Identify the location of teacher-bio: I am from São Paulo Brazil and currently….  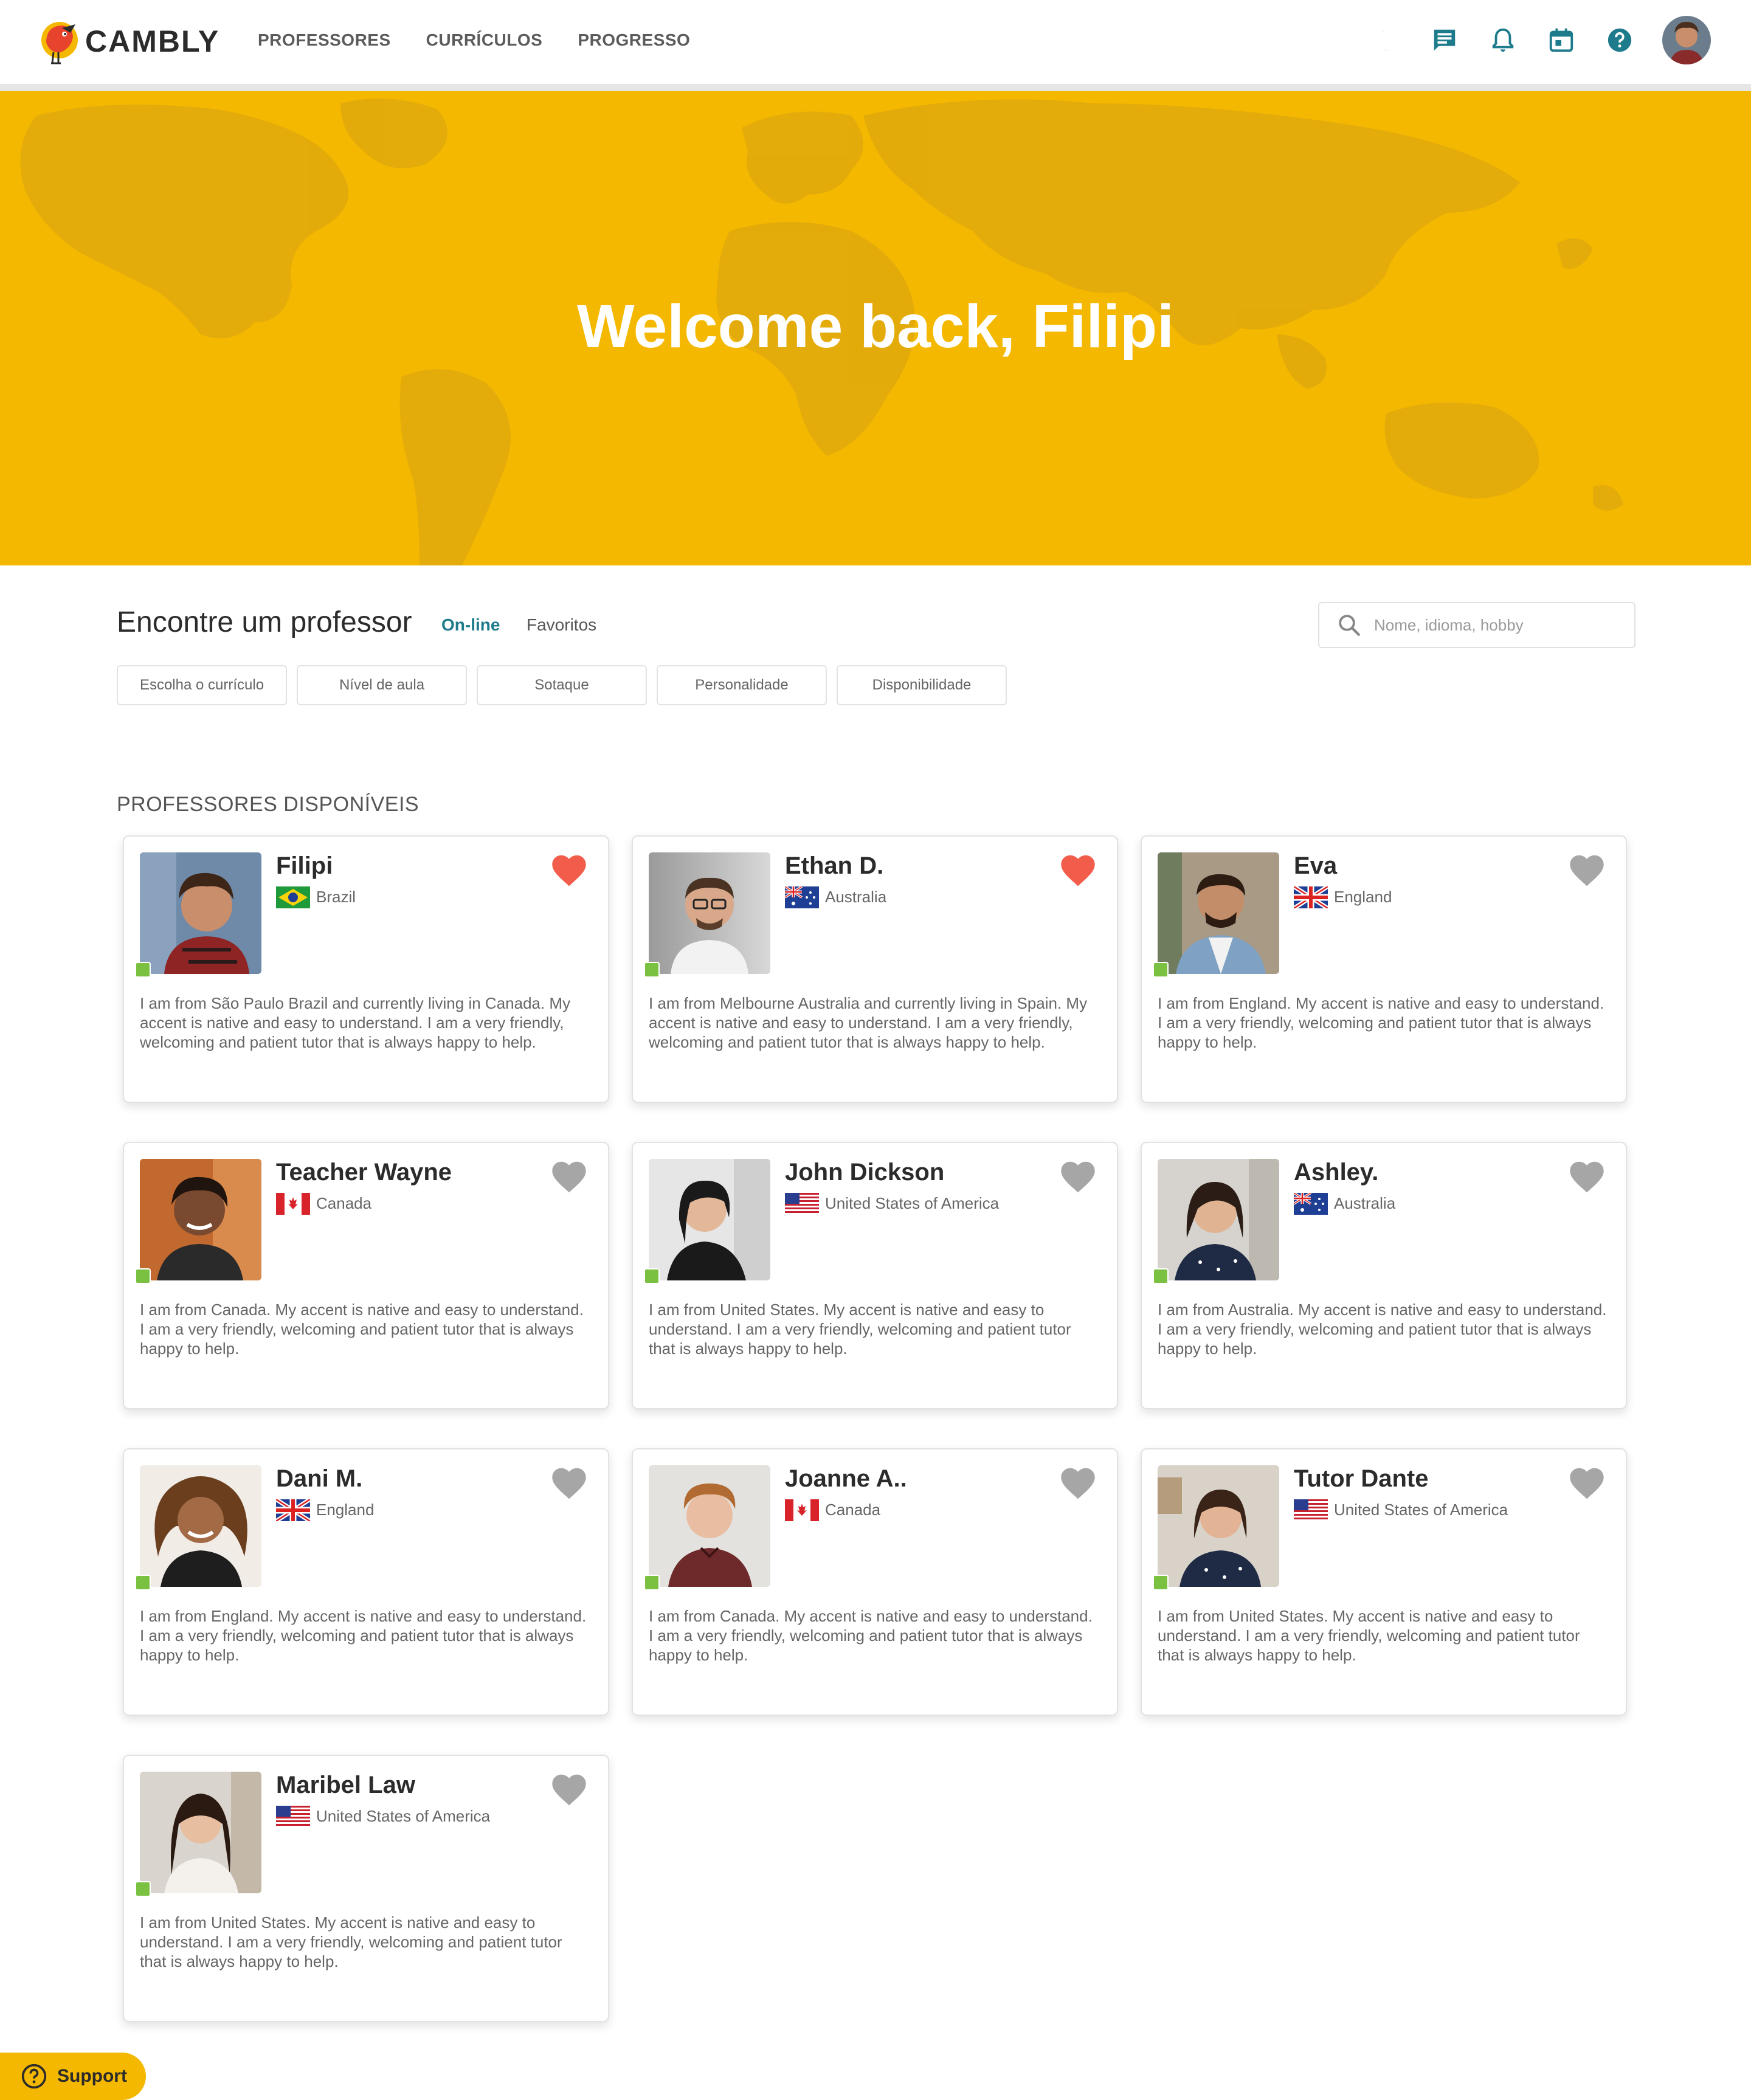
(355, 1023).